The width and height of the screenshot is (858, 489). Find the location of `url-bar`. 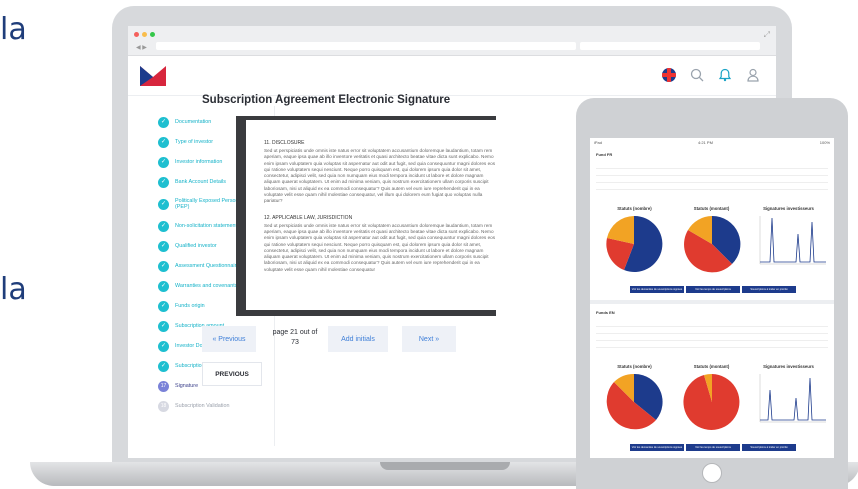

url-bar is located at coordinates (366, 46).